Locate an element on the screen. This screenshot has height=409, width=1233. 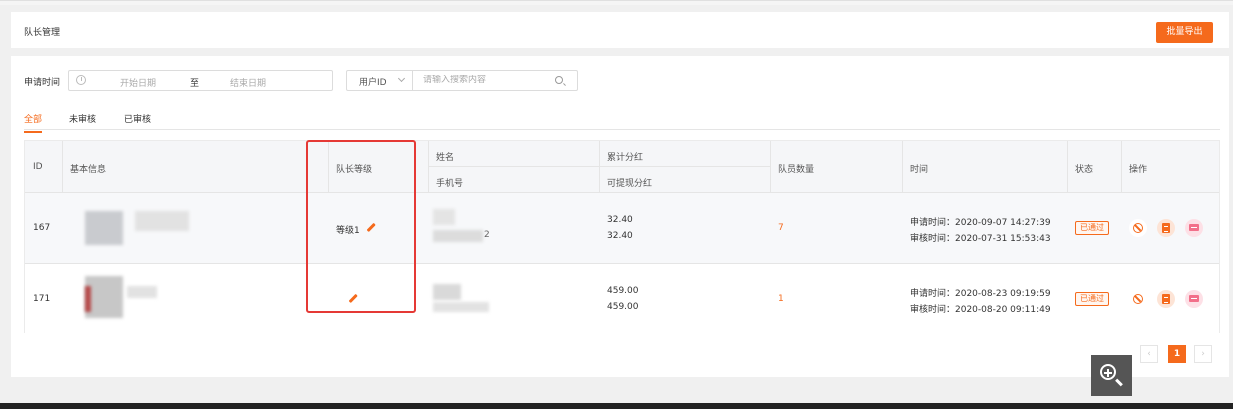
end-date-placeholder: 结束日期 is located at coordinates (248, 82).